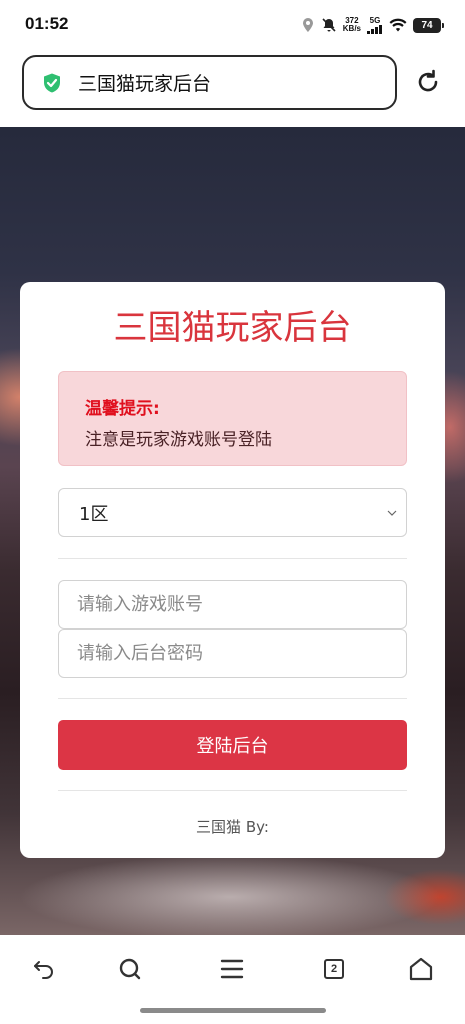  Describe the element at coordinates (178, 440) in the screenshot. I see `notice-text: 注意是玩家游戏账号登陆` at that location.